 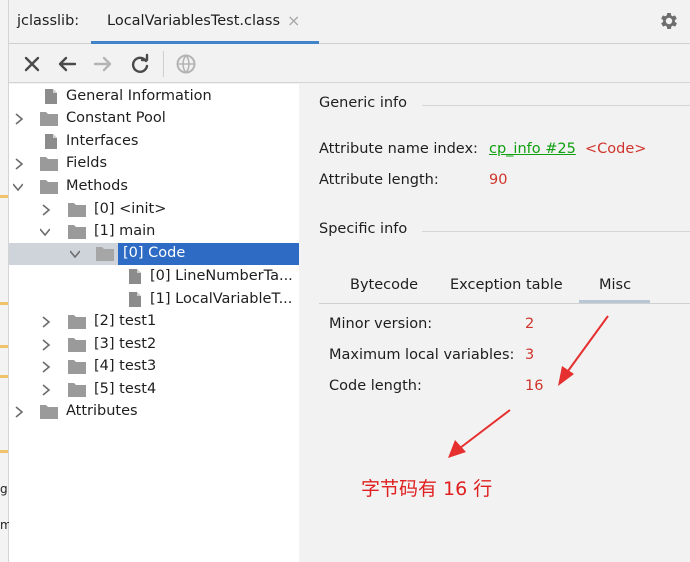 I want to click on tree-item-constant-pool: Constant Pool, so click(x=154, y=119).